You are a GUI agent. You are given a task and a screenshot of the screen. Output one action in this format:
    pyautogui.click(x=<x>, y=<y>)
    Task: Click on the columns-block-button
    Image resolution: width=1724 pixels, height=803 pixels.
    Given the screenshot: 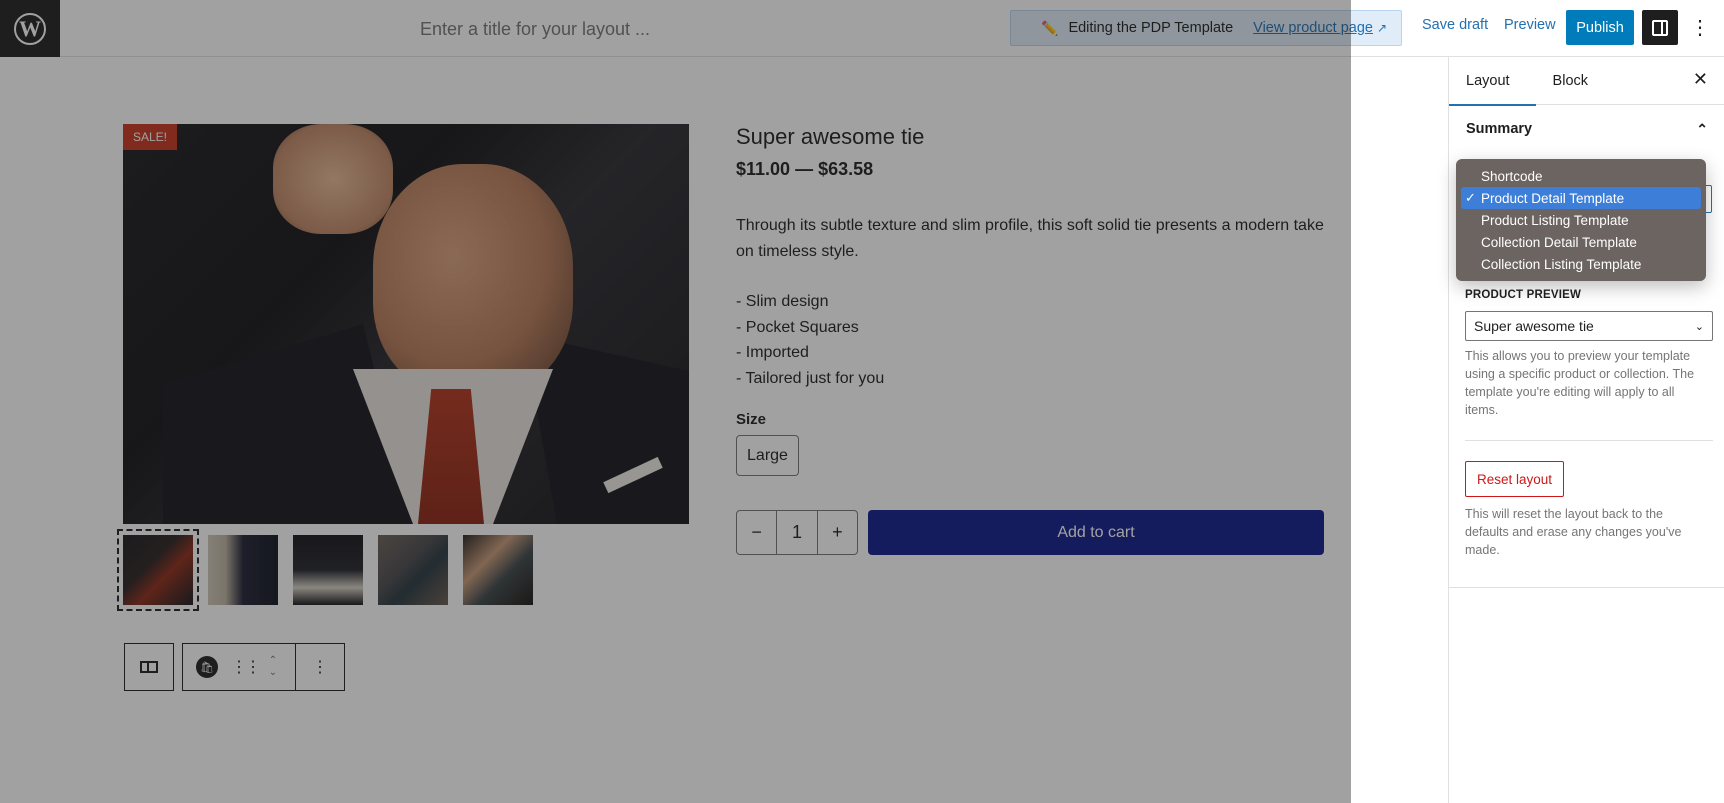 What is the action you would take?
    pyautogui.click(x=149, y=667)
    